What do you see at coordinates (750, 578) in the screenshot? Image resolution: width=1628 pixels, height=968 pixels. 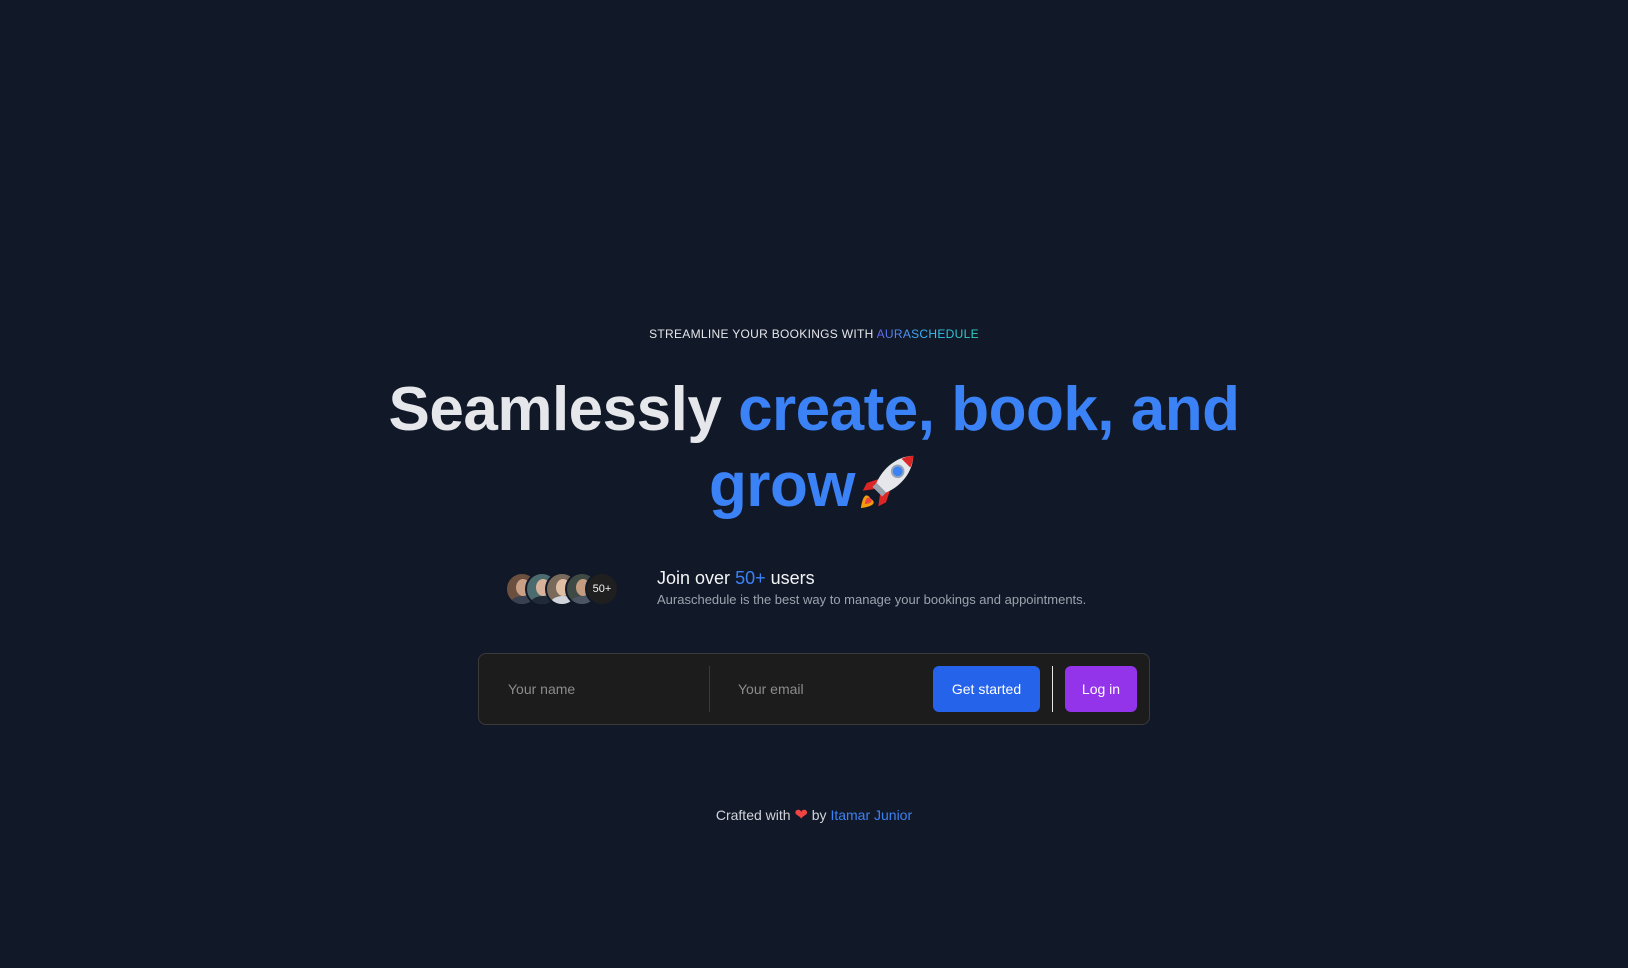 I see `user-count: 50+` at bounding box center [750, 578].